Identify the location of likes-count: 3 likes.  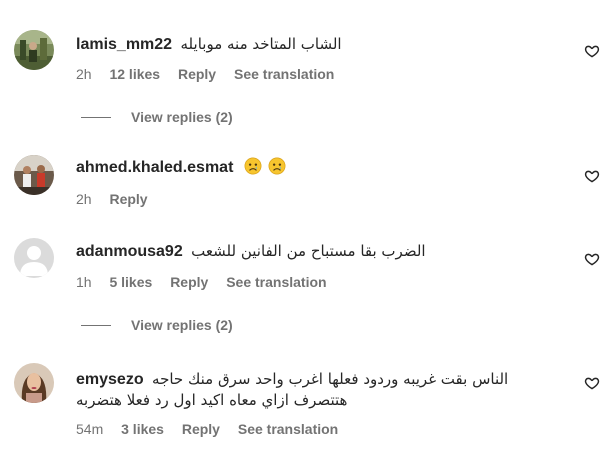
(142, 429).